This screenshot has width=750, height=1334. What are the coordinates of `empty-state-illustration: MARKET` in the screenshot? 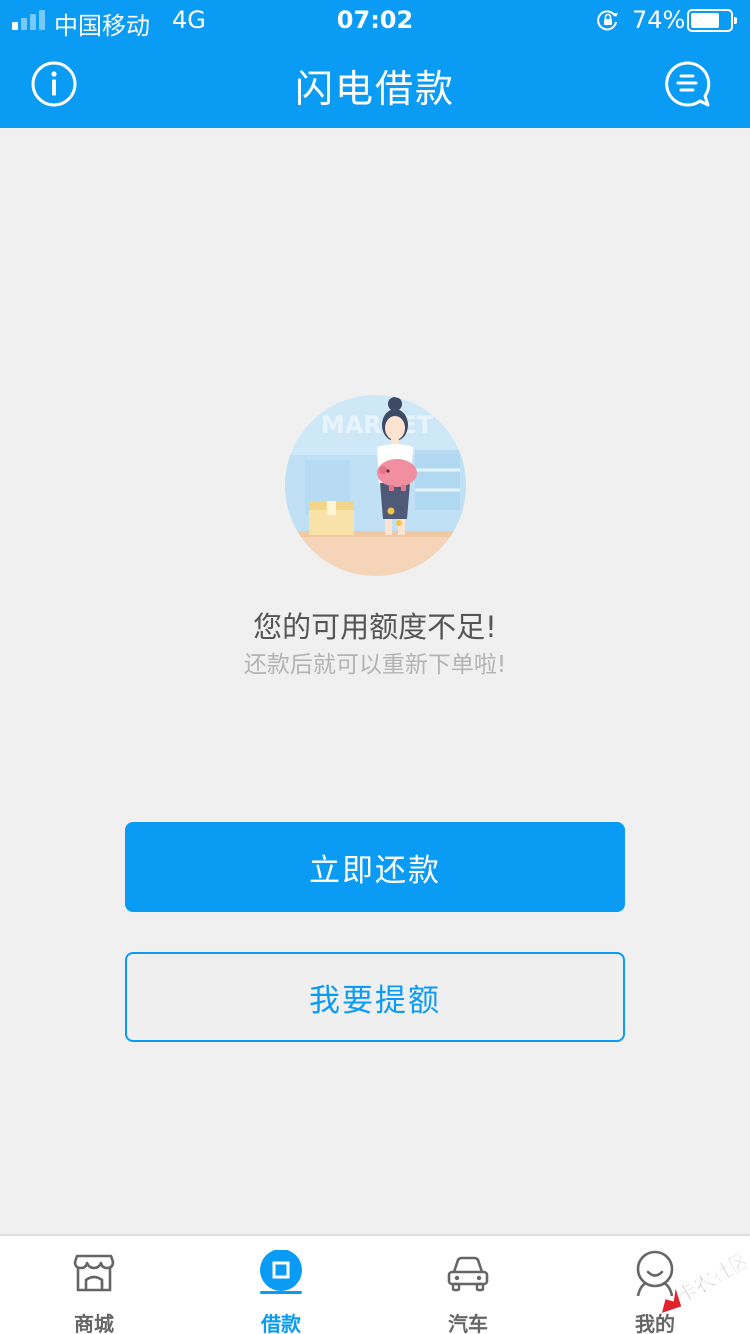 It's located at (375, 485).